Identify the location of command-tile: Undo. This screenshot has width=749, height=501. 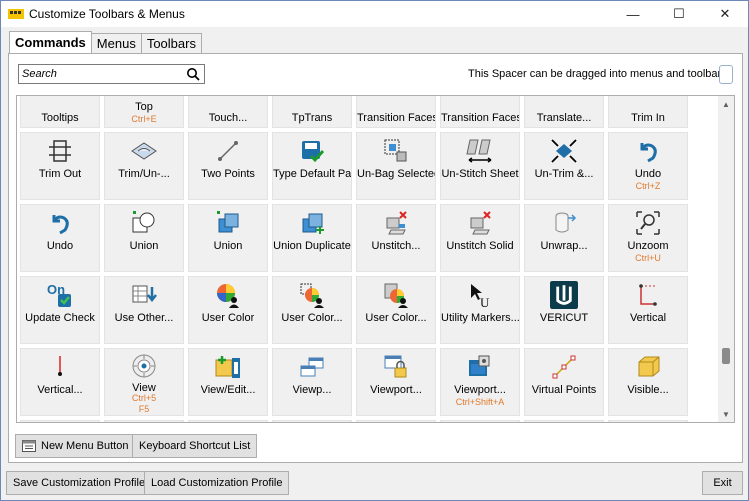
(60, 238).